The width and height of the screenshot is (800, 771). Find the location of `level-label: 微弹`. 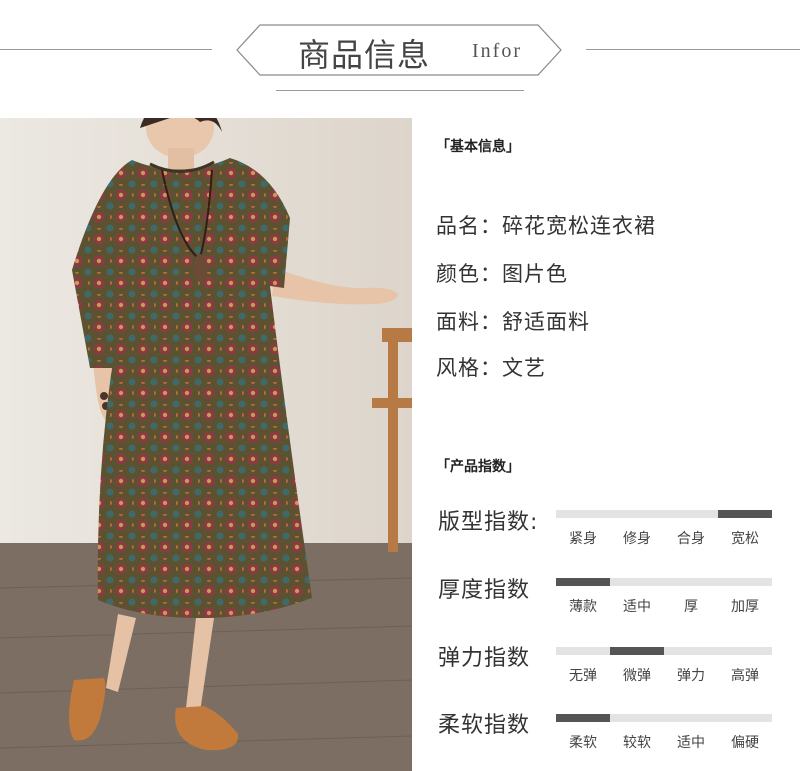

level-label: 微弹 is located at coordinates (637, 676).